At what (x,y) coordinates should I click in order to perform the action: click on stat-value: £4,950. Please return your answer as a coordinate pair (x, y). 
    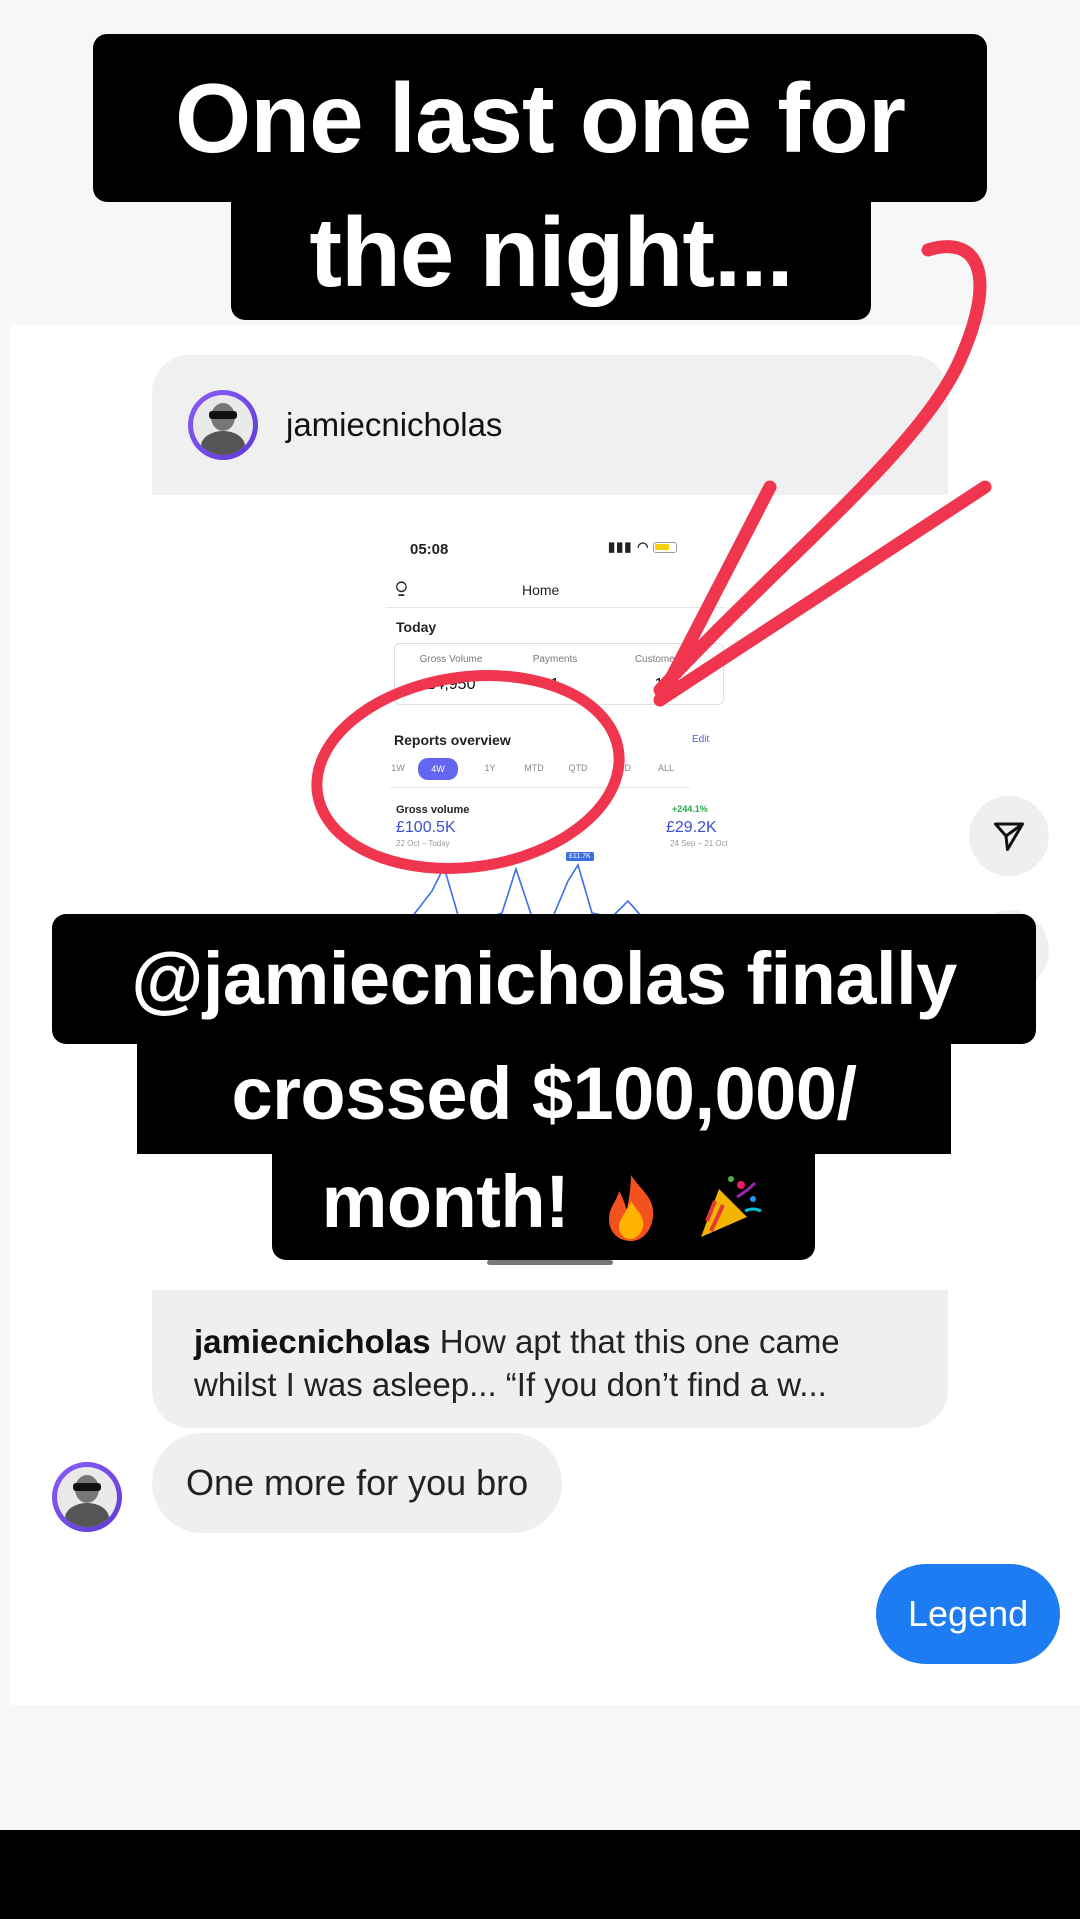
    Looking at the image, I should click on (451, 684).